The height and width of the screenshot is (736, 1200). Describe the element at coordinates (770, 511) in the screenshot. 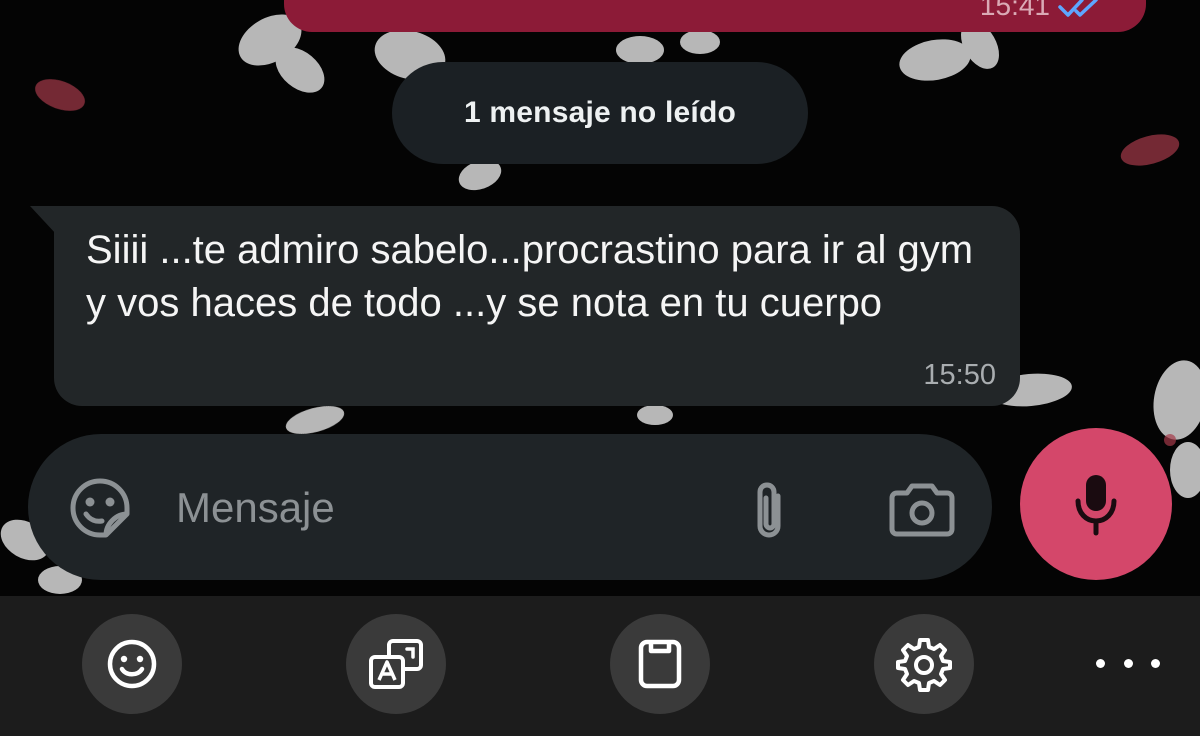

I see `paperclip-icon` at that location.